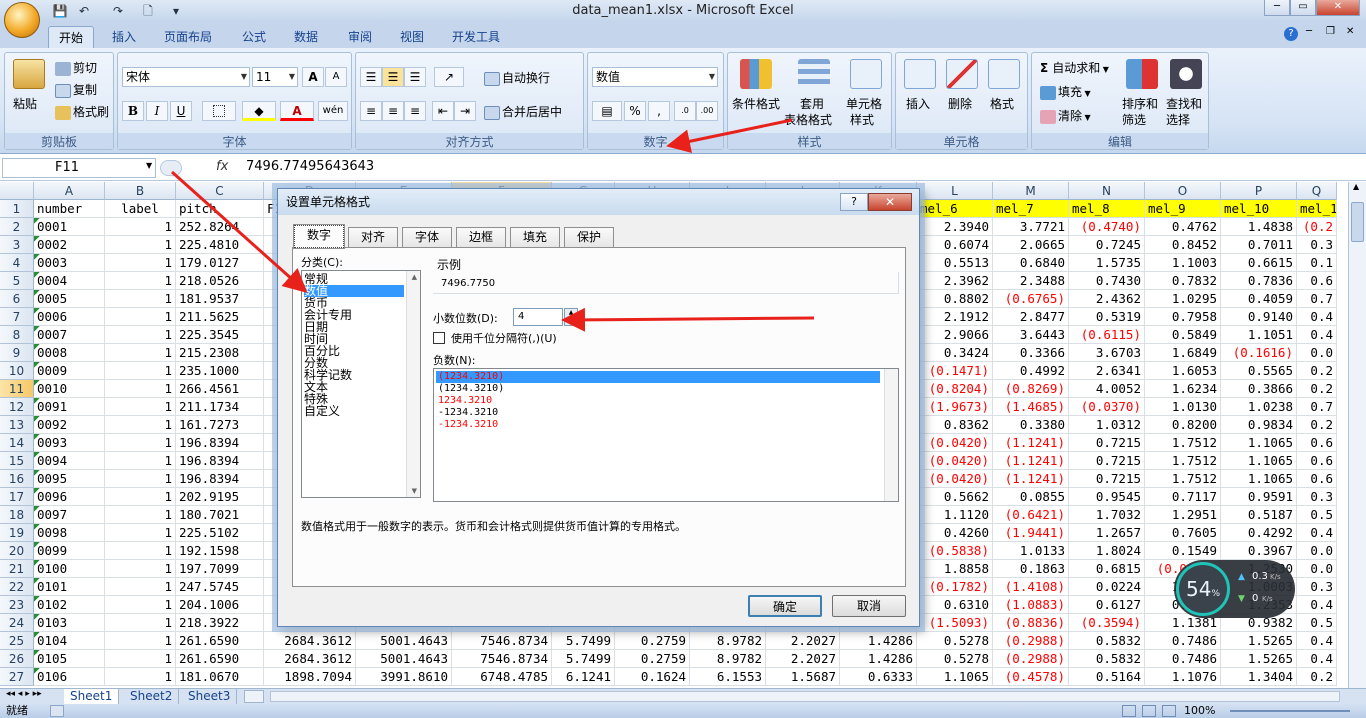 The image size is (1366, 718). I want to click on percent-button: %, so click(635, 111).